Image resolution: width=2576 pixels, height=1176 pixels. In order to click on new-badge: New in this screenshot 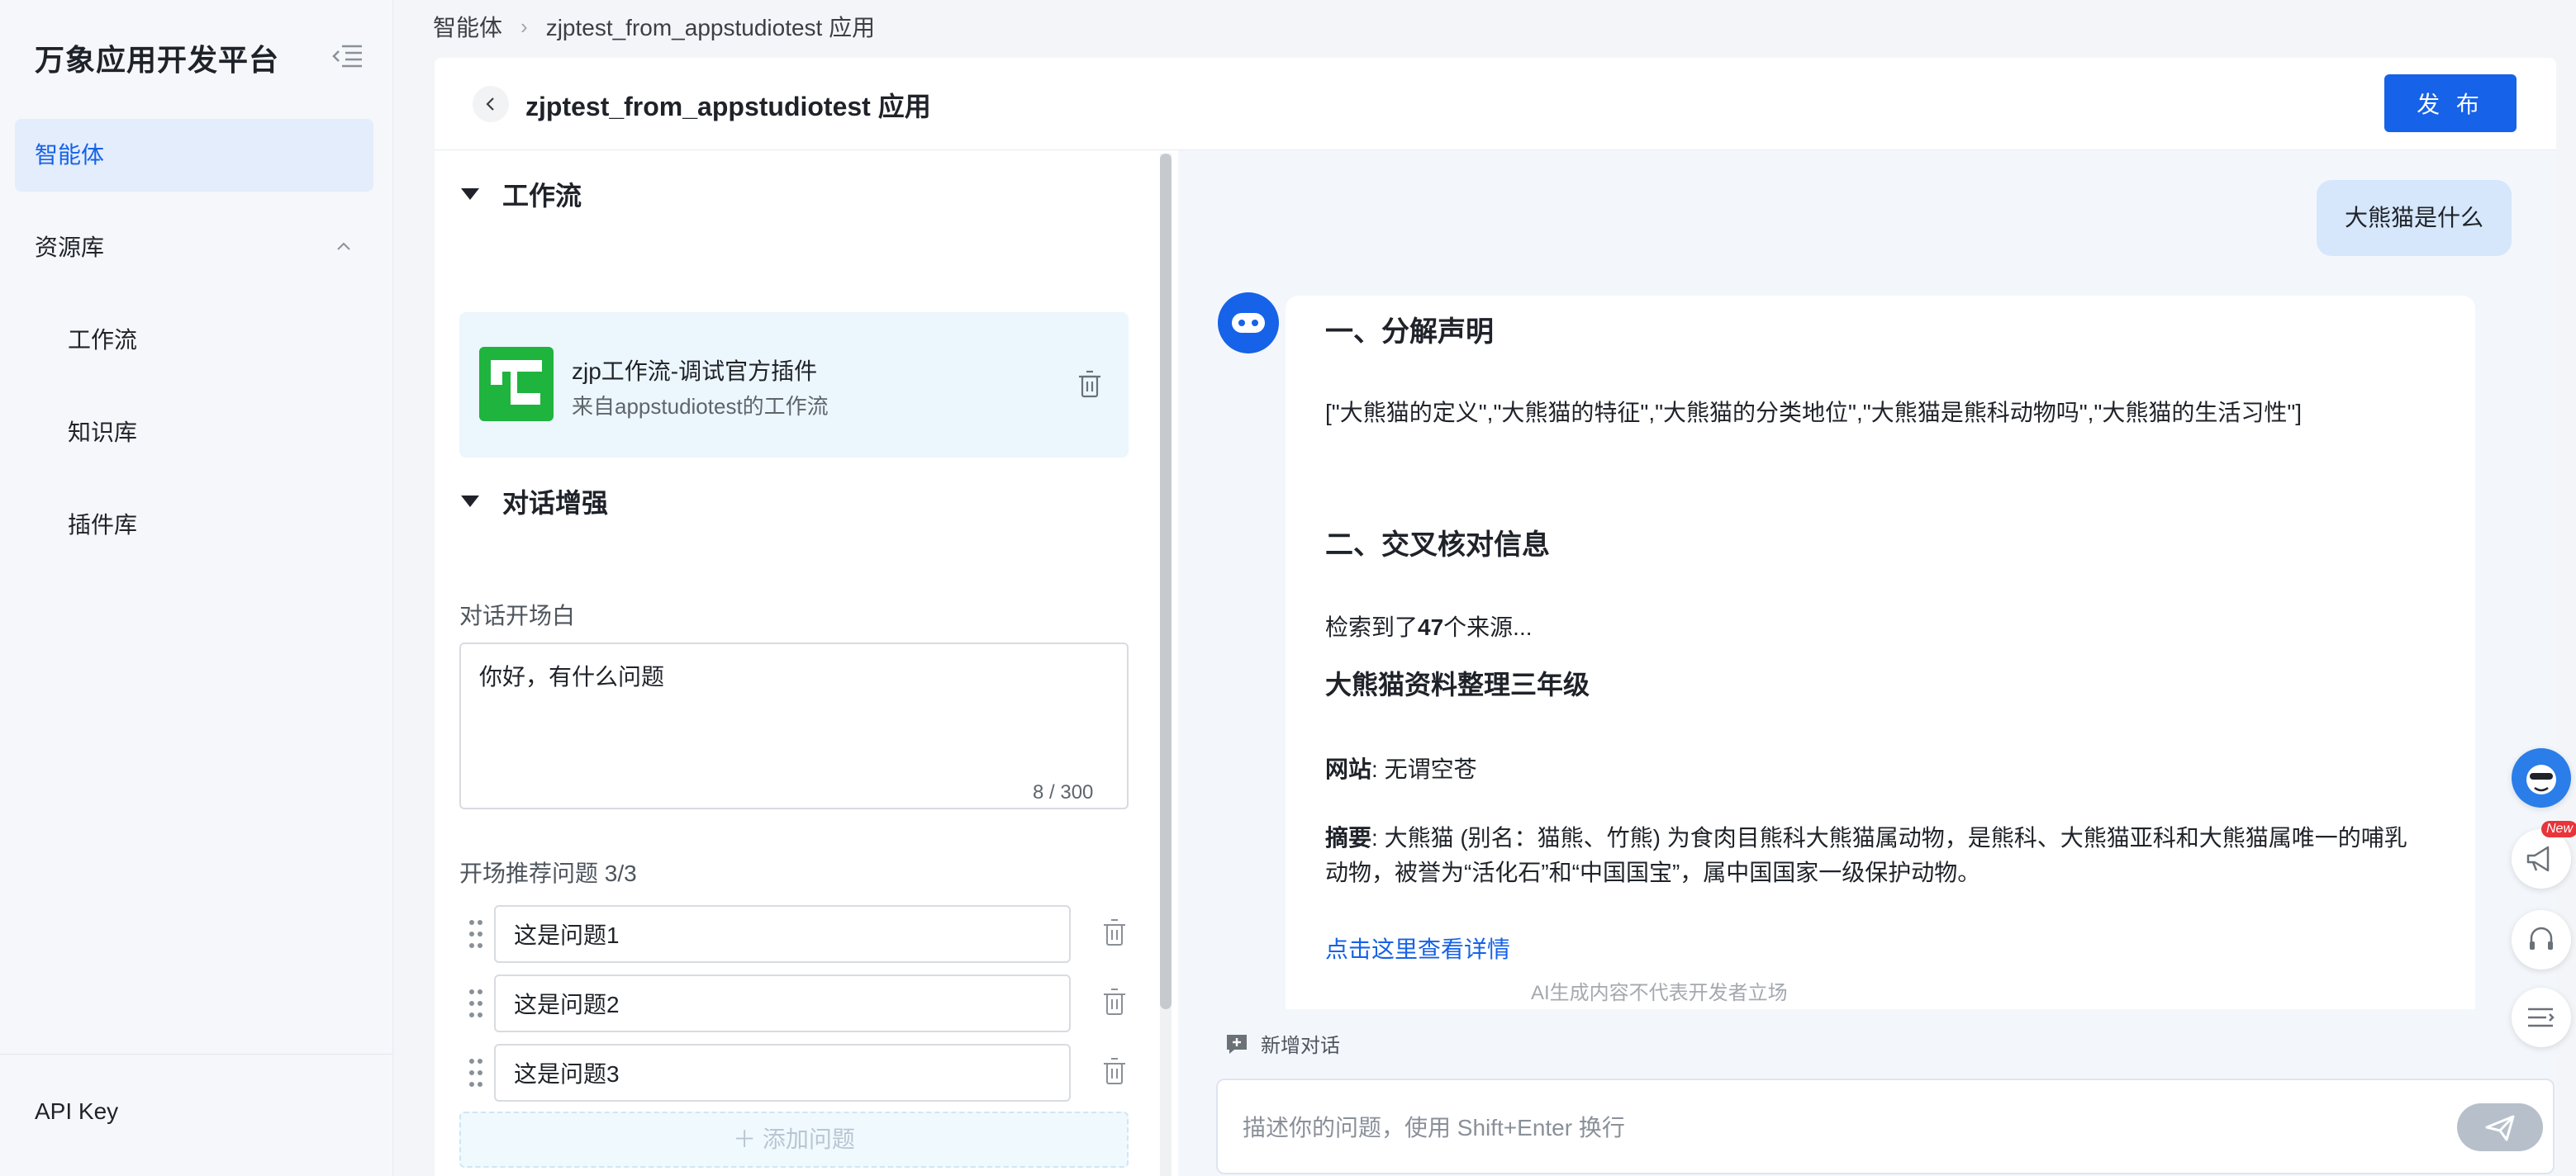, I will do `click(2558, 829)`.